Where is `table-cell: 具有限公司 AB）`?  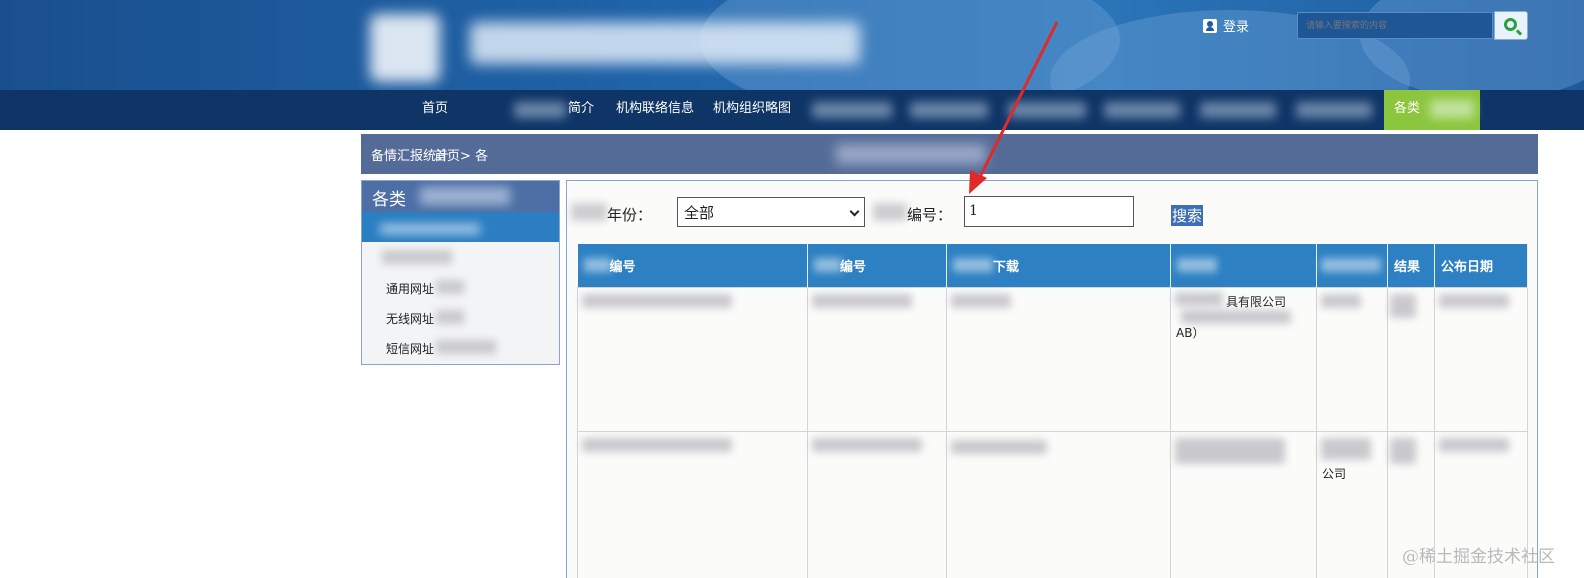 table-cell: 具有限公司 AB） is located at coordinates (1243, 359).